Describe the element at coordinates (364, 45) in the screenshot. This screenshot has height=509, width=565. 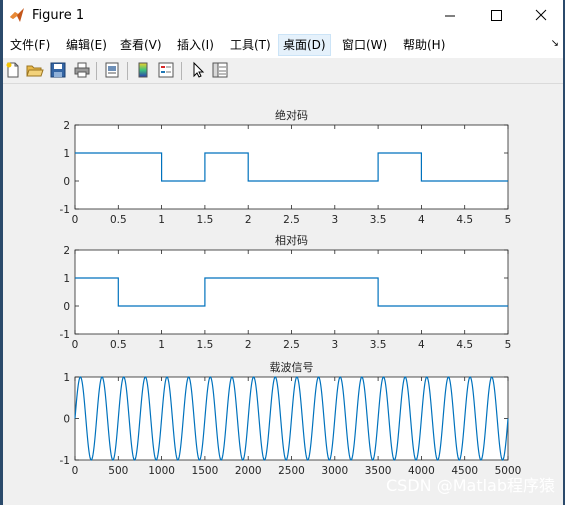
I see `menu-window: 窗口(W)` at that location.